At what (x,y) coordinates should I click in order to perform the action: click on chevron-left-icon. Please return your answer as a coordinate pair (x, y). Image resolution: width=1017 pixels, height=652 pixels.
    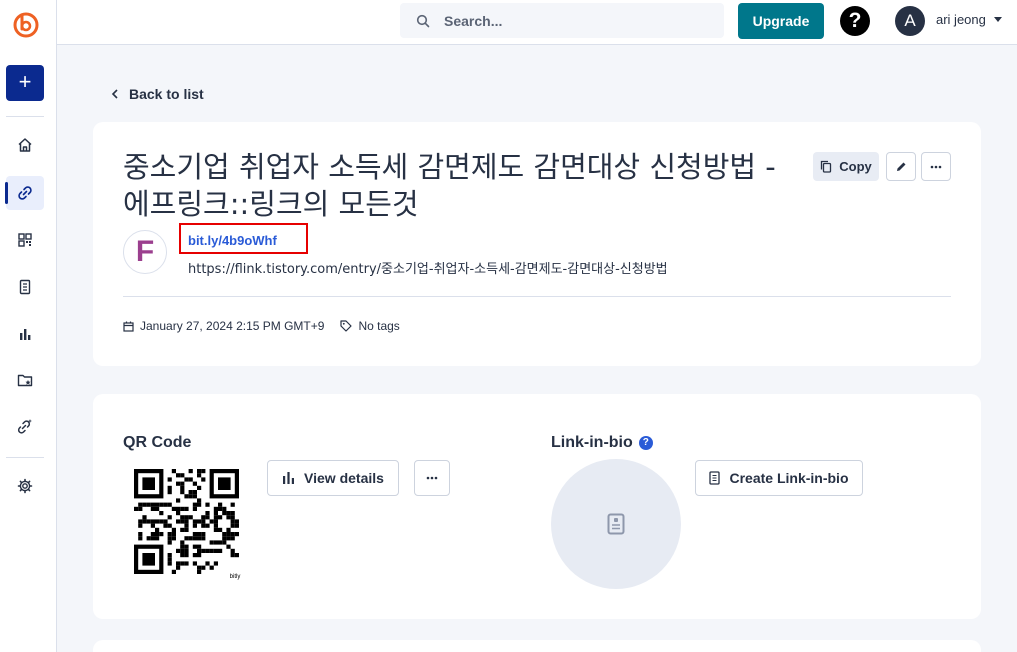
    Looking at the image, I should click on (114, 94).